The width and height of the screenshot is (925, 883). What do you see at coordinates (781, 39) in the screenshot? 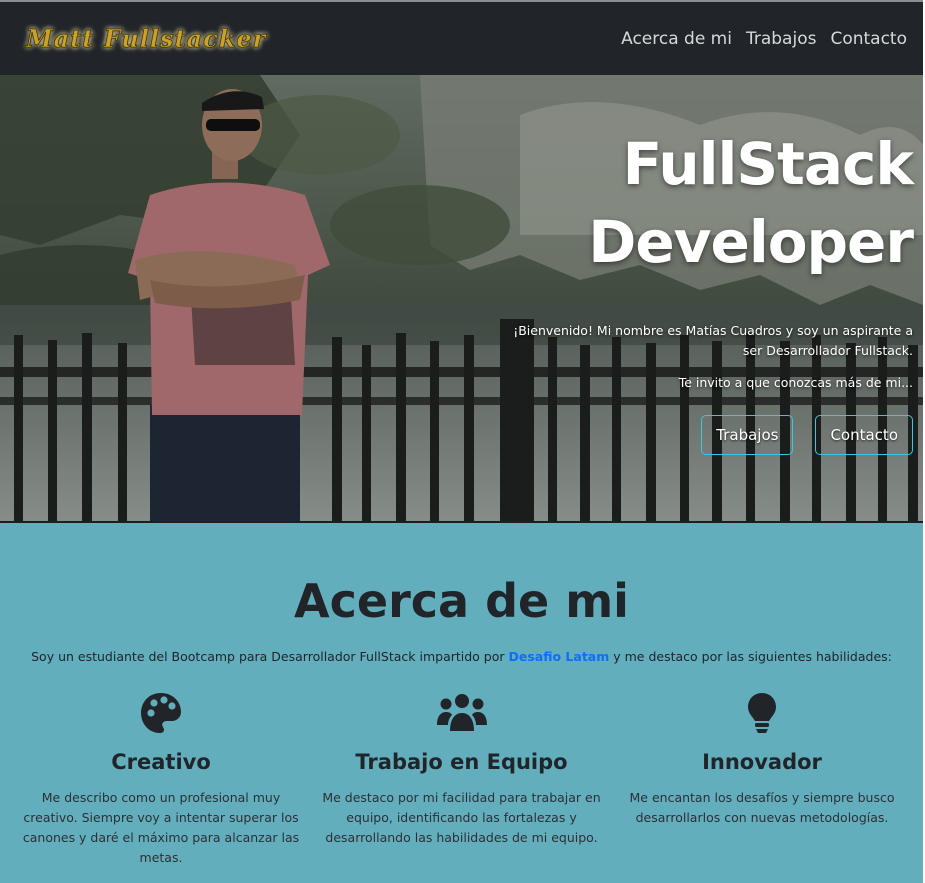
I see `nav-link-trabajos: Trabajos` at bounding box center [781, 39].